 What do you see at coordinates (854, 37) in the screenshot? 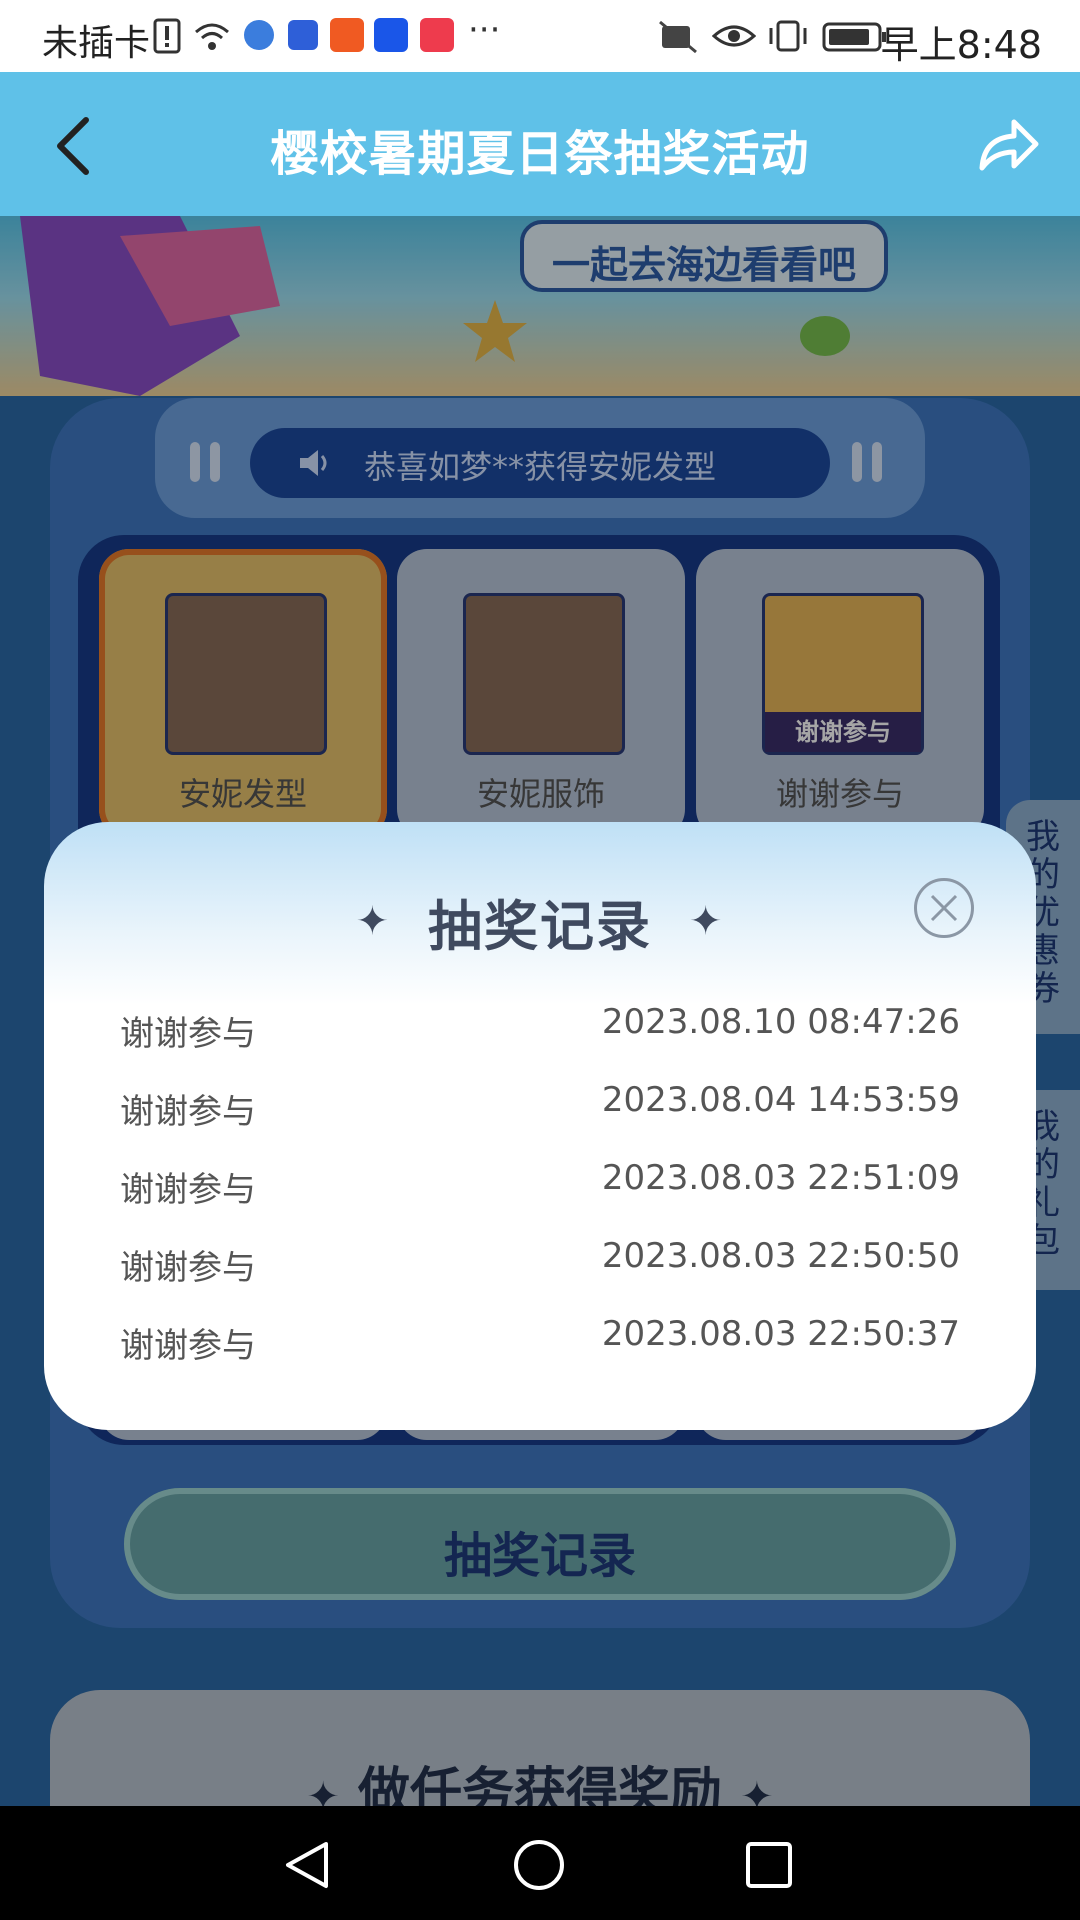
I see `battery-icon` at bounding box center [854, 37].